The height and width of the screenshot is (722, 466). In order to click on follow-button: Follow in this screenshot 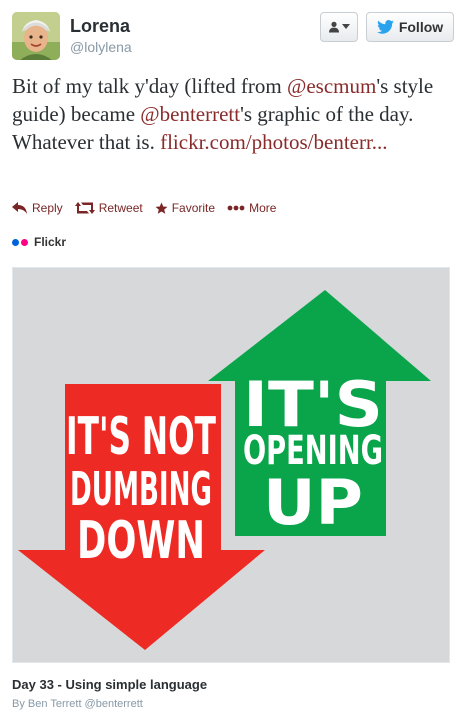, I will do `click(410, 27)`.